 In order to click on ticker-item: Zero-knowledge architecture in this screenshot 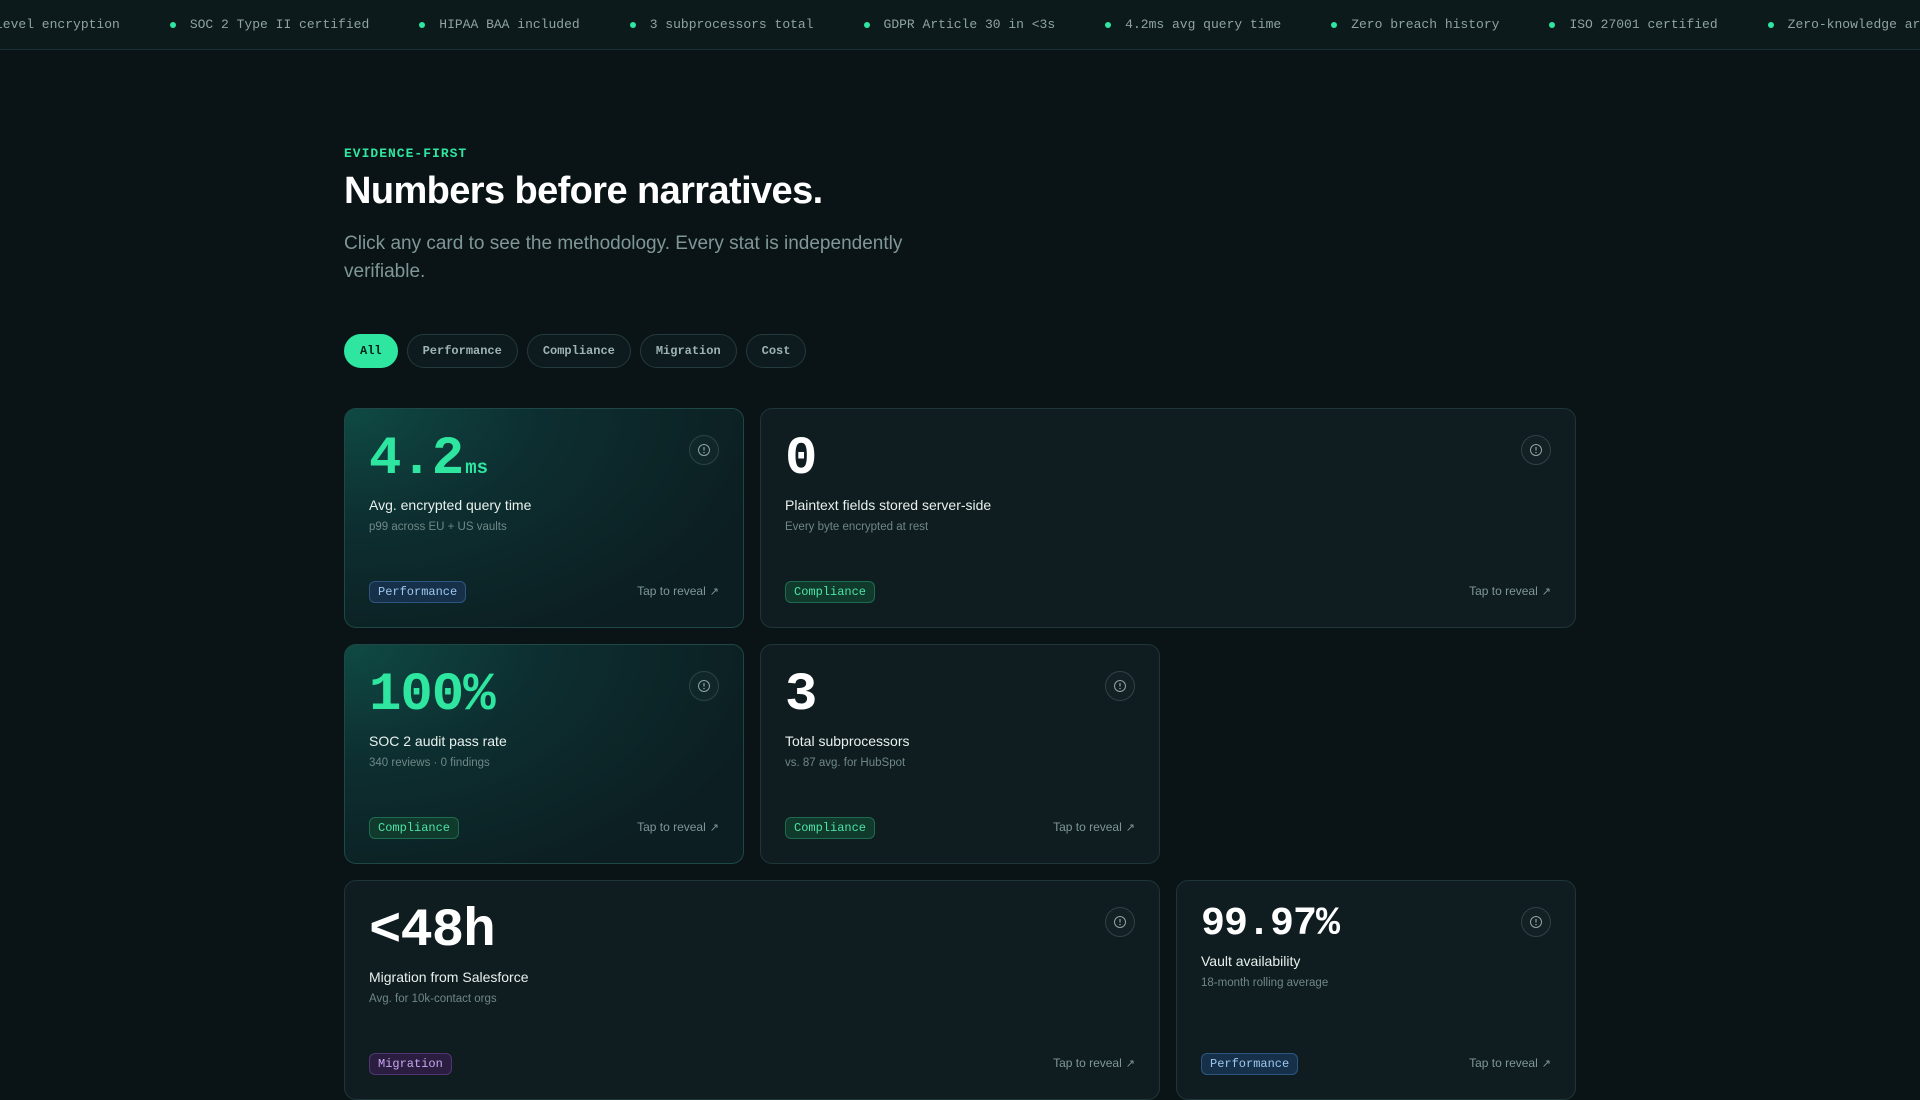, I will do `click(1819, 24)`.